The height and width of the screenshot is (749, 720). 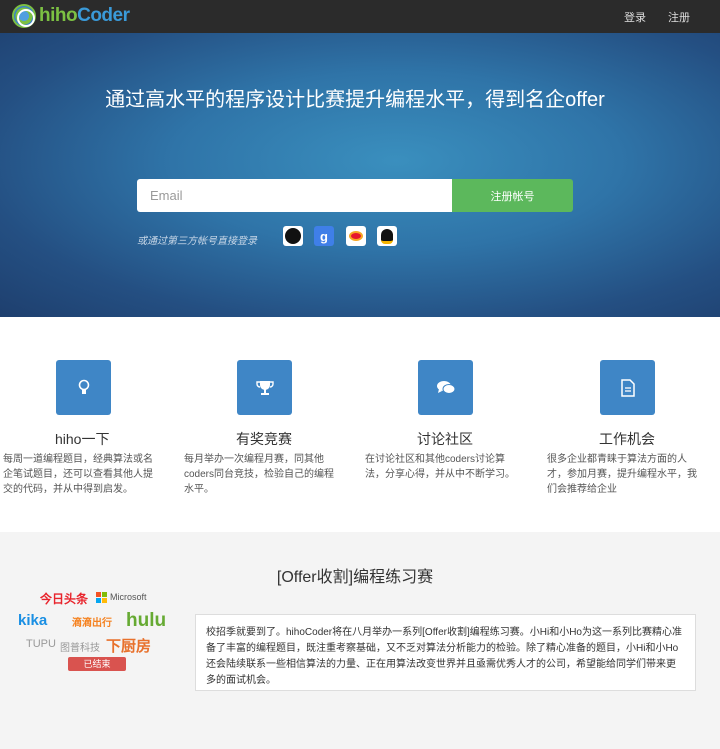 I want to click on weibo-icon, so click(x=356, y=236).